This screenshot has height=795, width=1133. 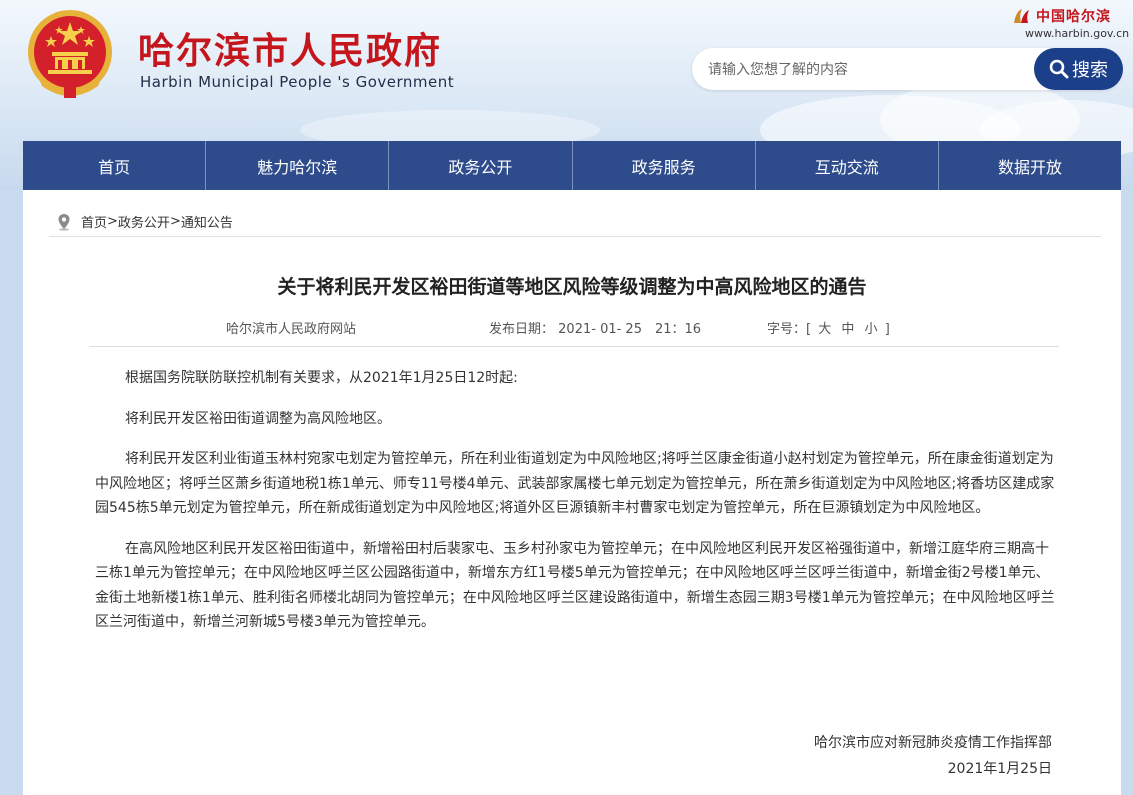 I want to click on nav-item-interaction: 互动交流, so click(x=847, y=165).